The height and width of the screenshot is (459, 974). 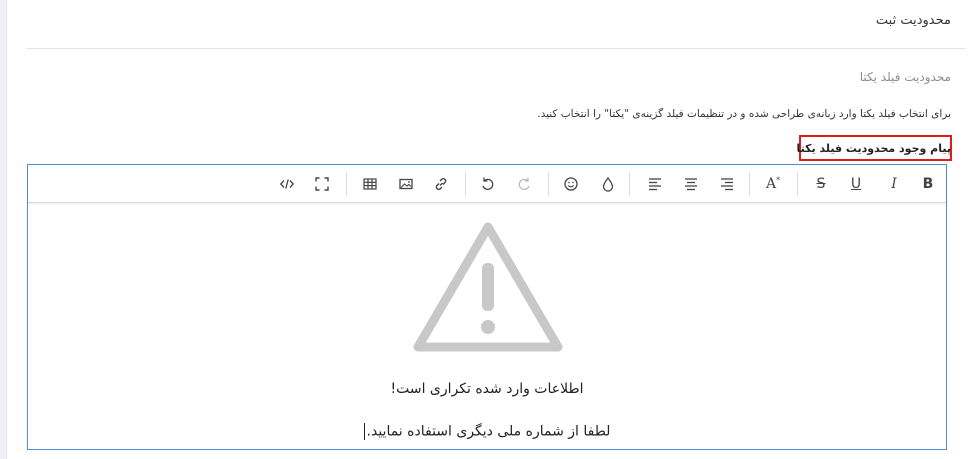 I want to click on warning-icon, so click(x=488, y=287).